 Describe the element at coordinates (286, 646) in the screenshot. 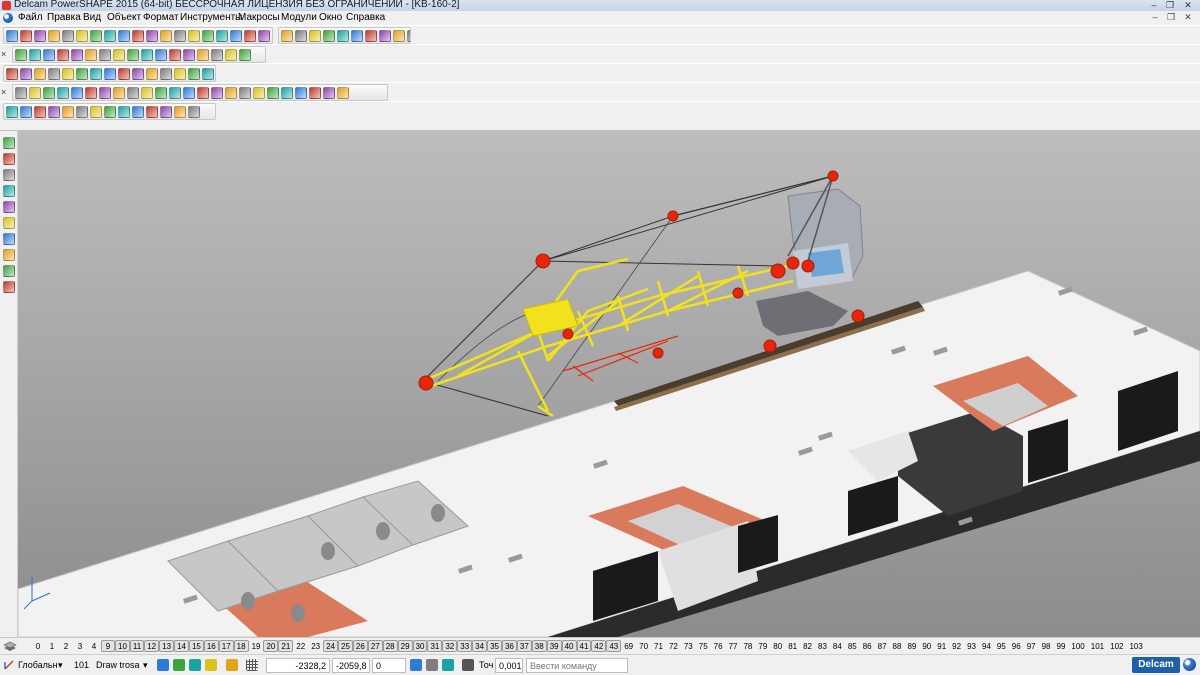

I see `layer-button: 21` at that location.